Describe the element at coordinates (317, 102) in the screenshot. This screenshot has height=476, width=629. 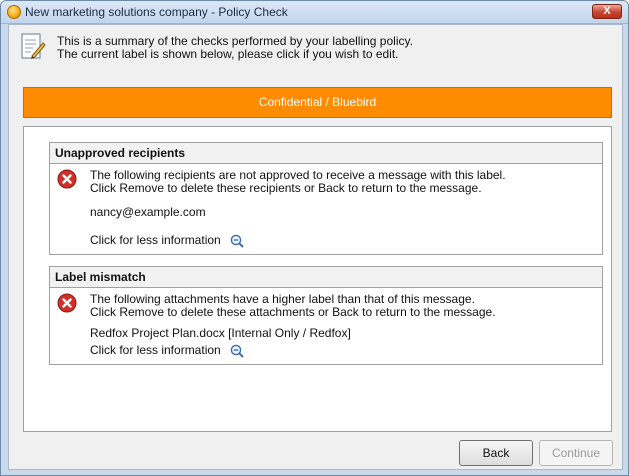
I see `current-label-button: Confidential / Bluebird` at that location.